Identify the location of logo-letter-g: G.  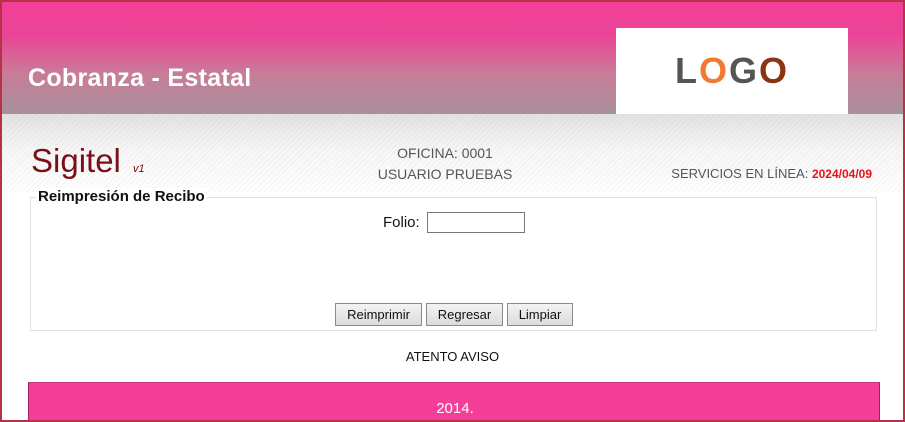
(743, 70).